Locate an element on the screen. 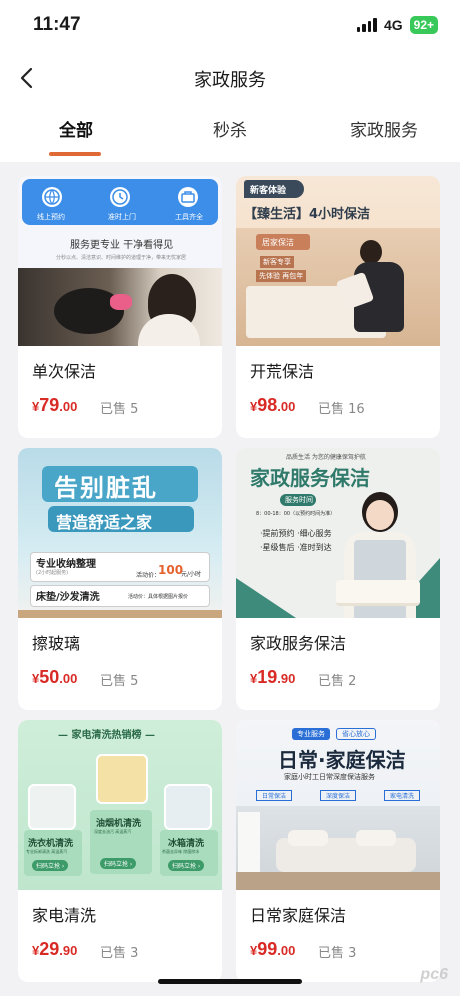 Image resolution: width=460 pixels, height=996 pixels. service-hours-badge: 服务时间 is located at coordinates (299, 500).